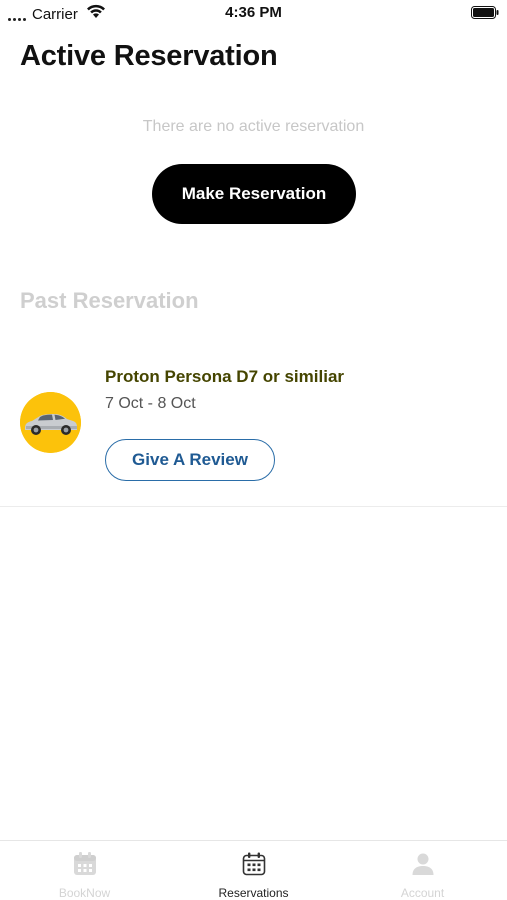  Describe the element at coordinates (422, 893) in the screenshot. I see `tab-label: Account` at that location.